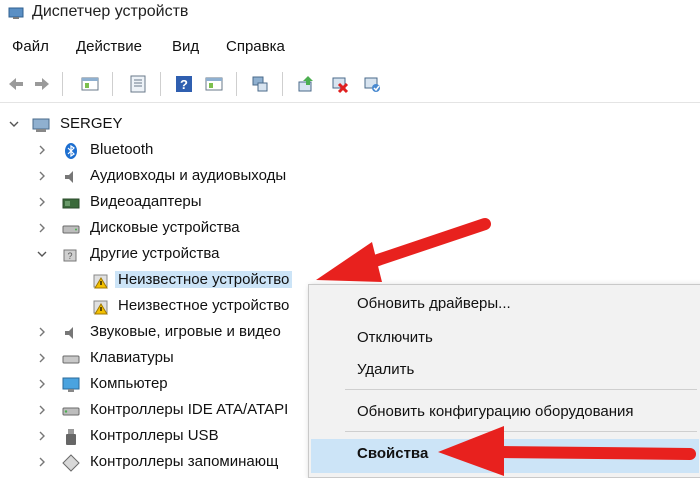 The image size is (700, 478). I want to click on disk-drive-icon, so click(71, 229).